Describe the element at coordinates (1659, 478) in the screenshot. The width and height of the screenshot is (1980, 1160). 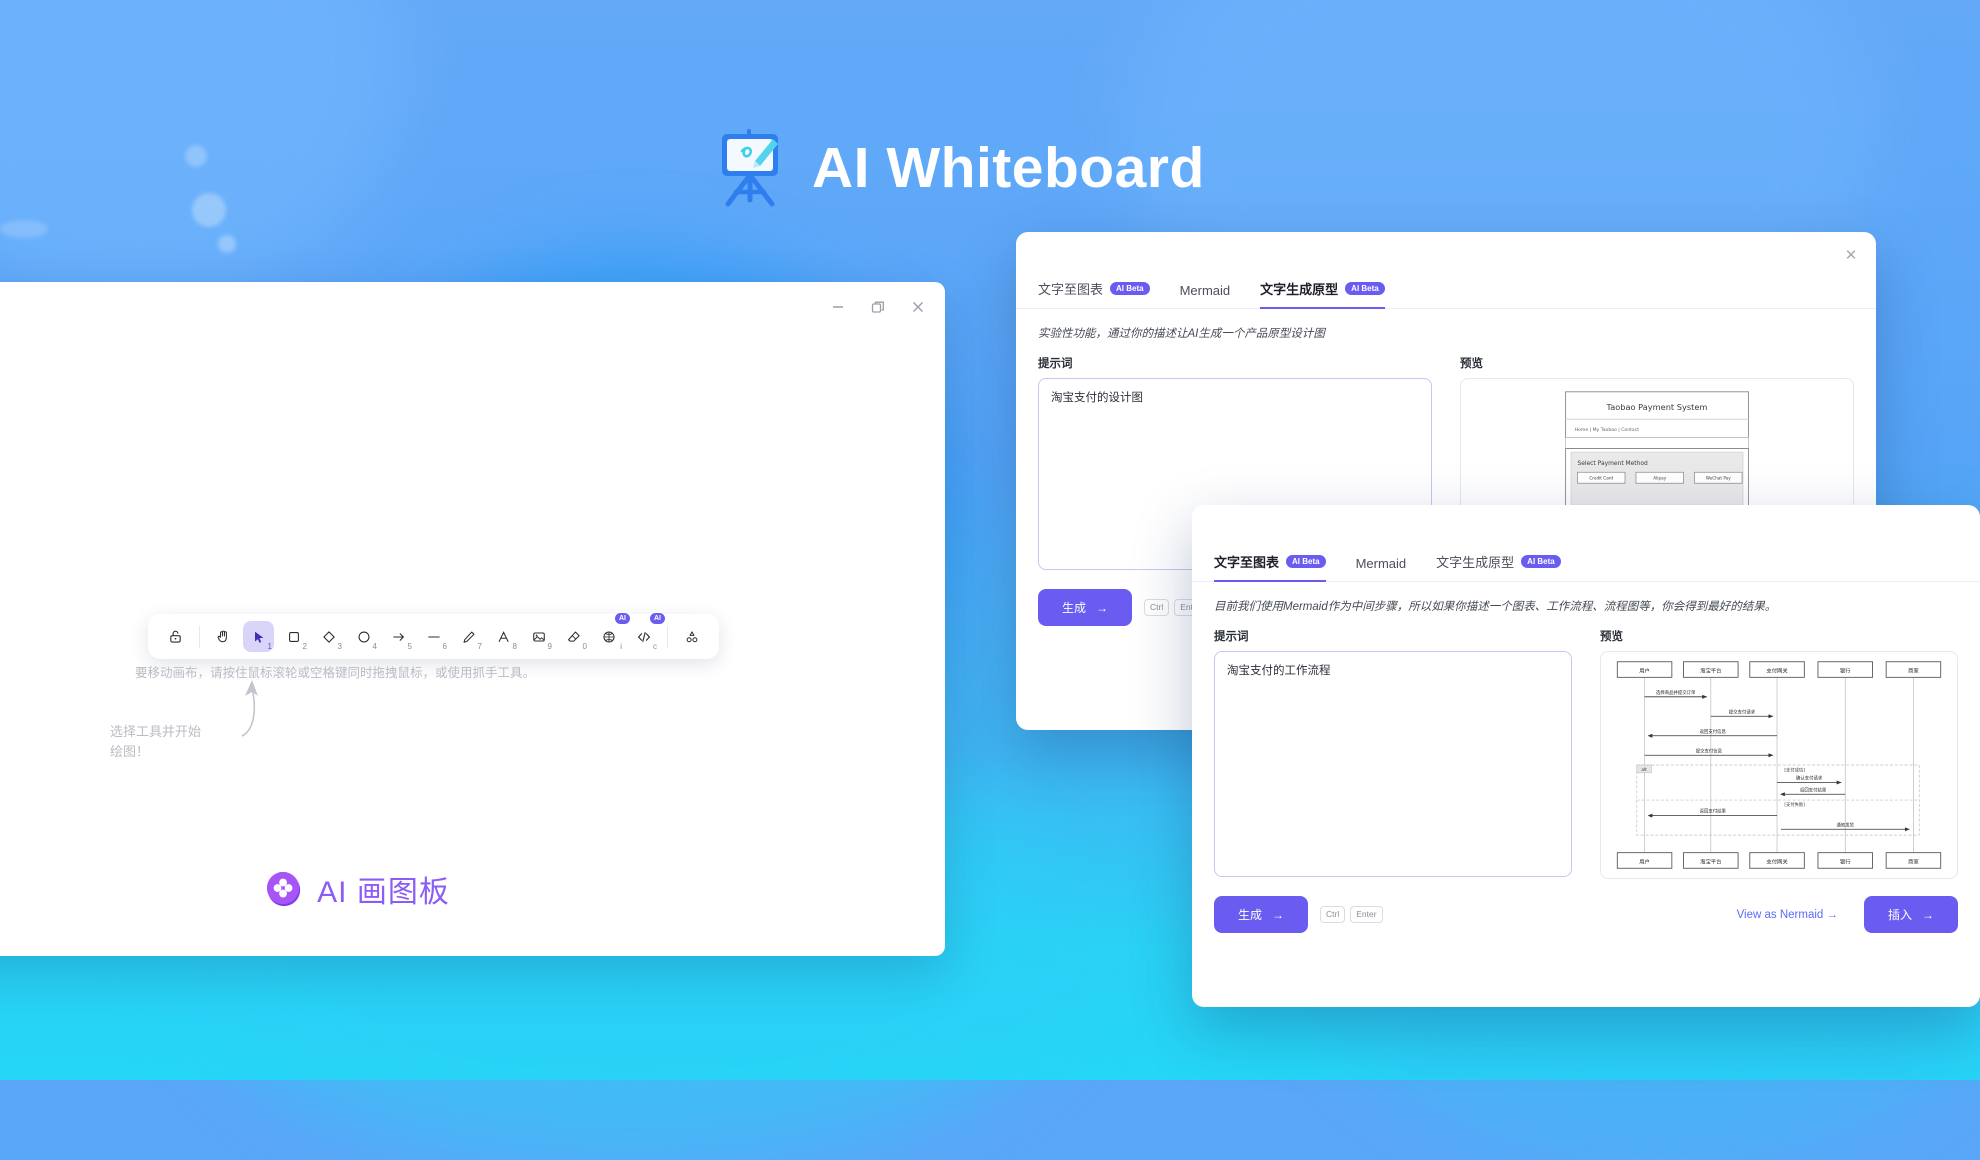
I see `svg-text: Alipay` at that location.